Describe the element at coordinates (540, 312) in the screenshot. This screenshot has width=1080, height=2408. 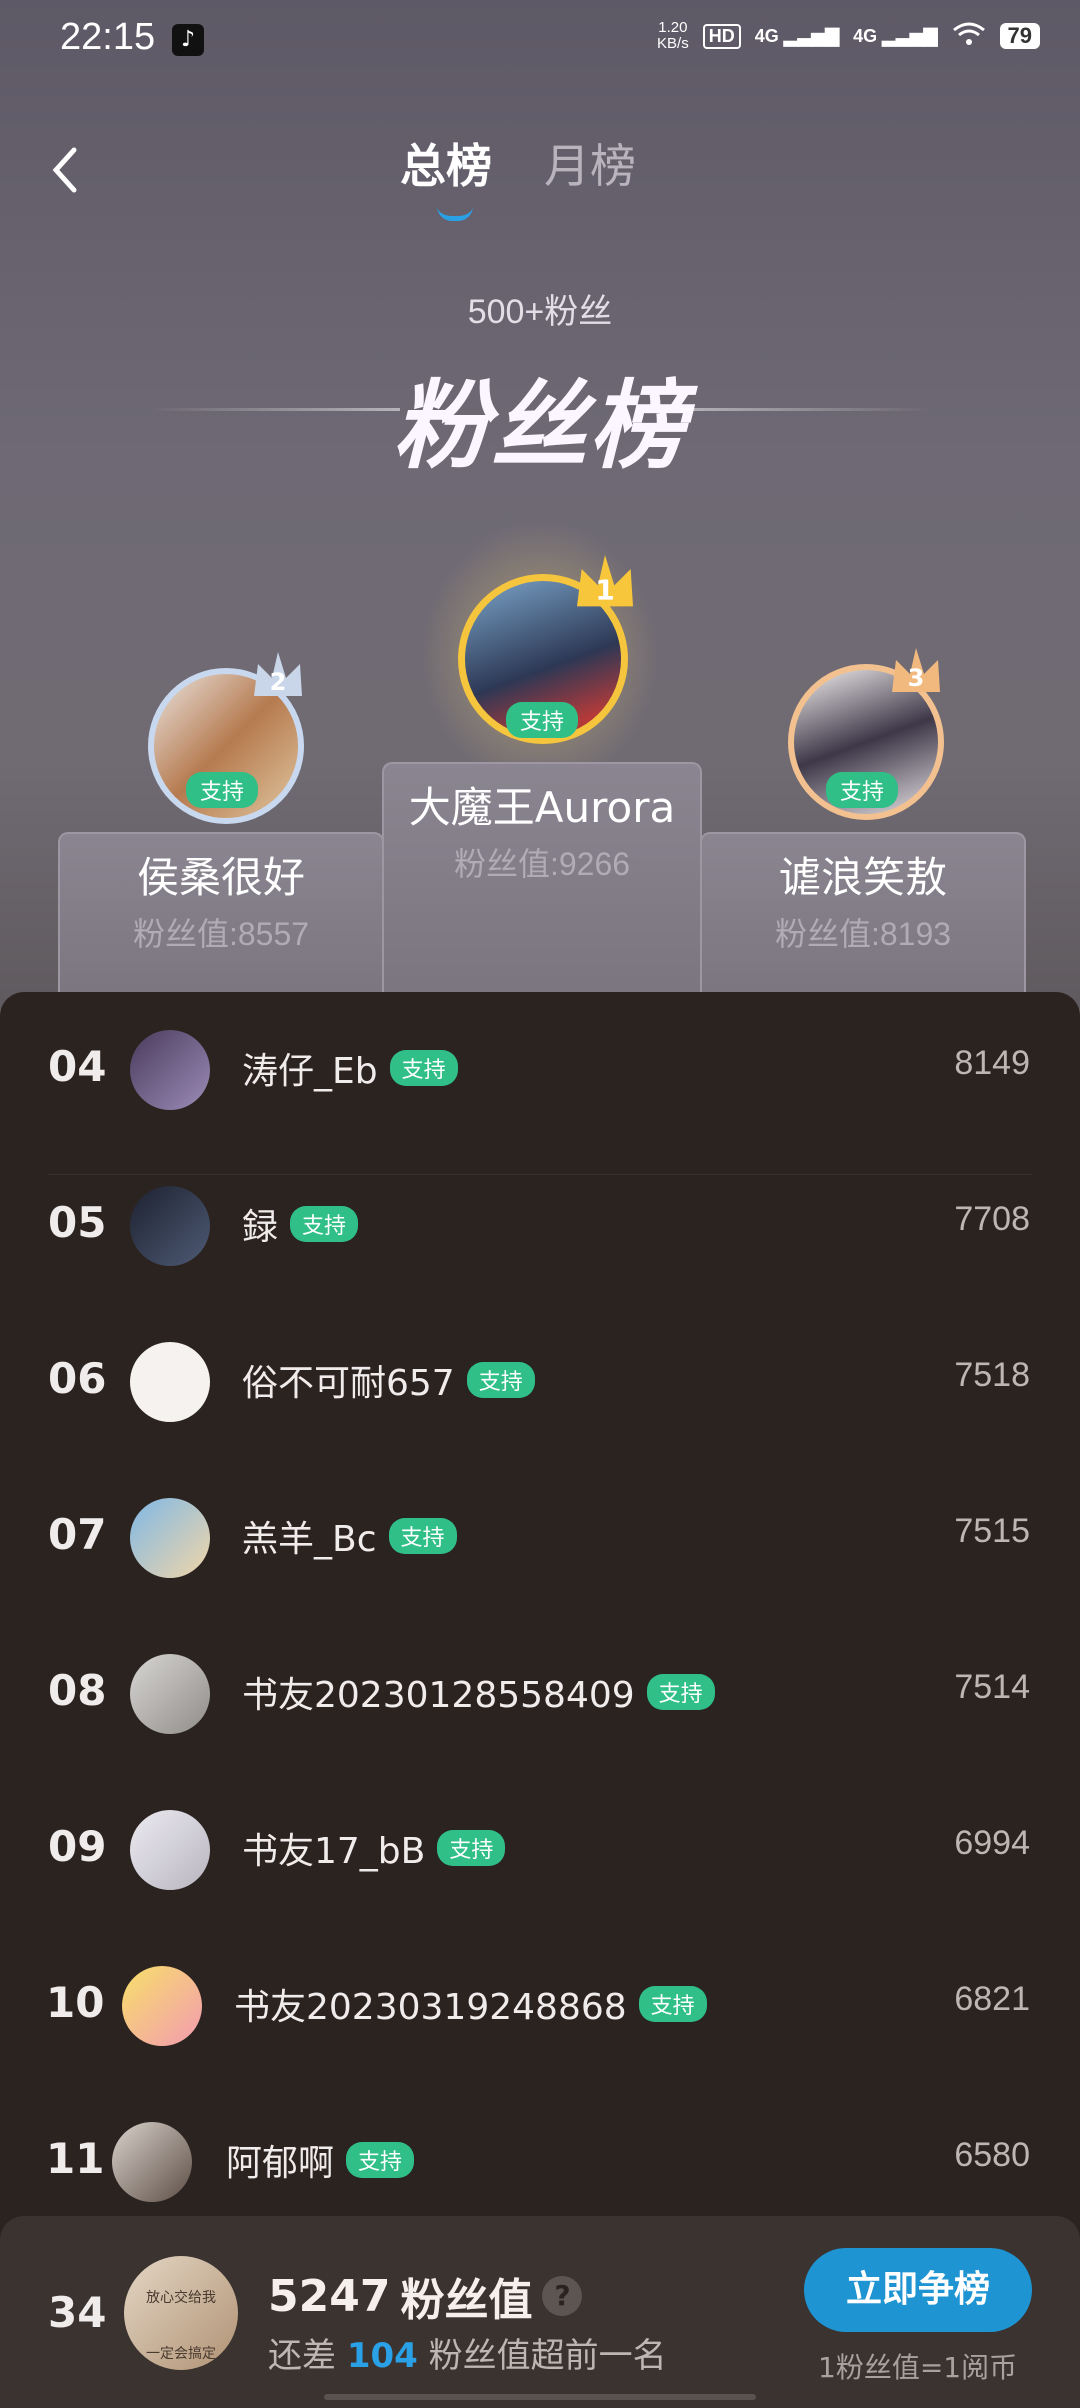
I see `fans-threshold: 500+粉丝` at that location.